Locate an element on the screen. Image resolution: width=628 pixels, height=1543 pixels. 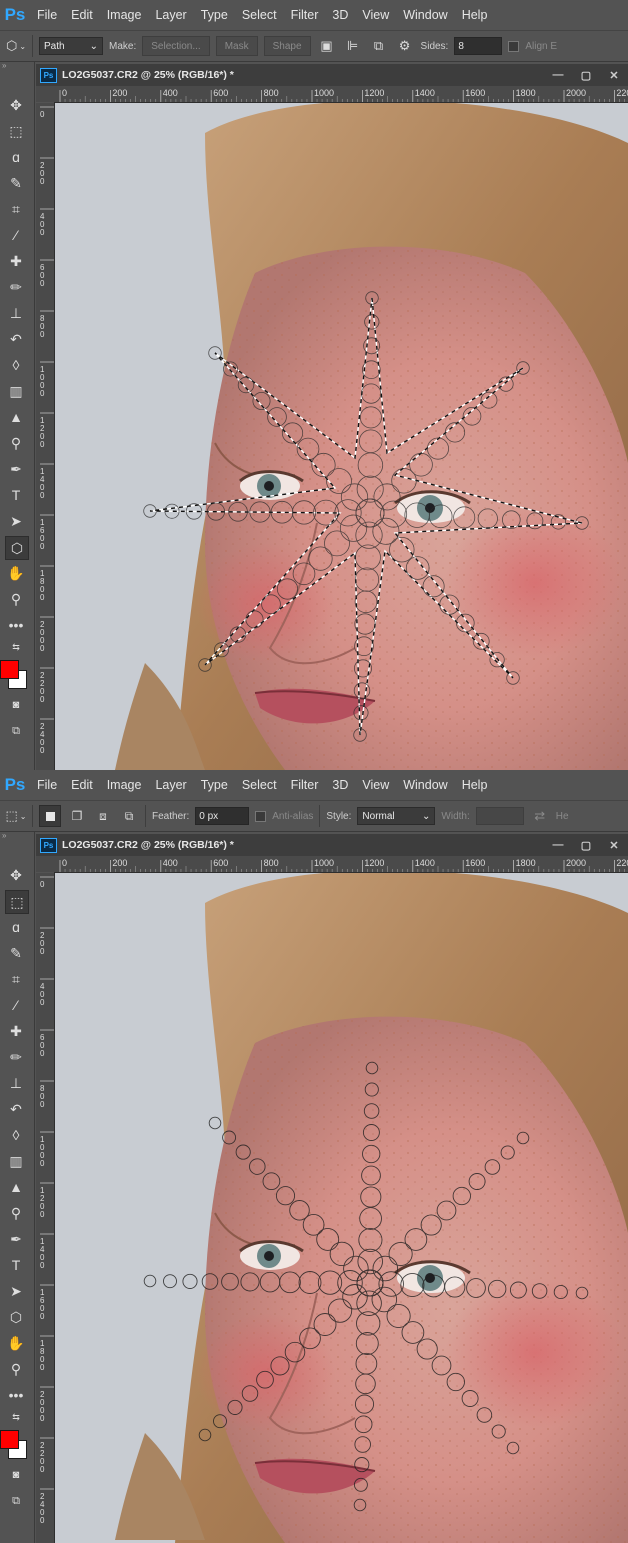
tool-mode-select: Path ⌄ is located at coordinates (71, 46).